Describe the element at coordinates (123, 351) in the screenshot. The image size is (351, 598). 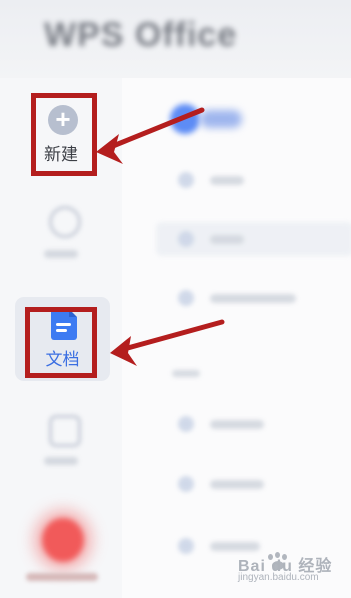
I see `arrowhead-docs` at that location.